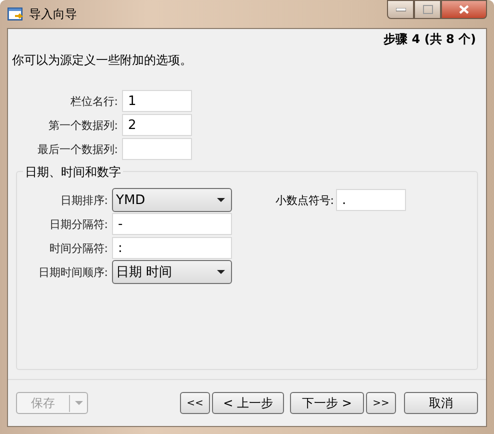  Describe the element at coordinates (157, 149) in the screenshot. I see `input-field` at that location.